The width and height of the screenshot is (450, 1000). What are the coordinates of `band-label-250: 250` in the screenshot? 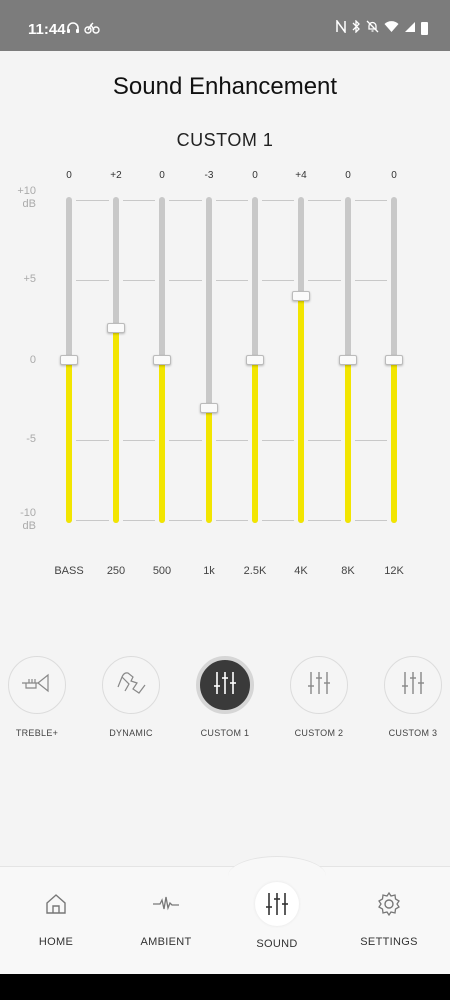 It's located at (116, 571).